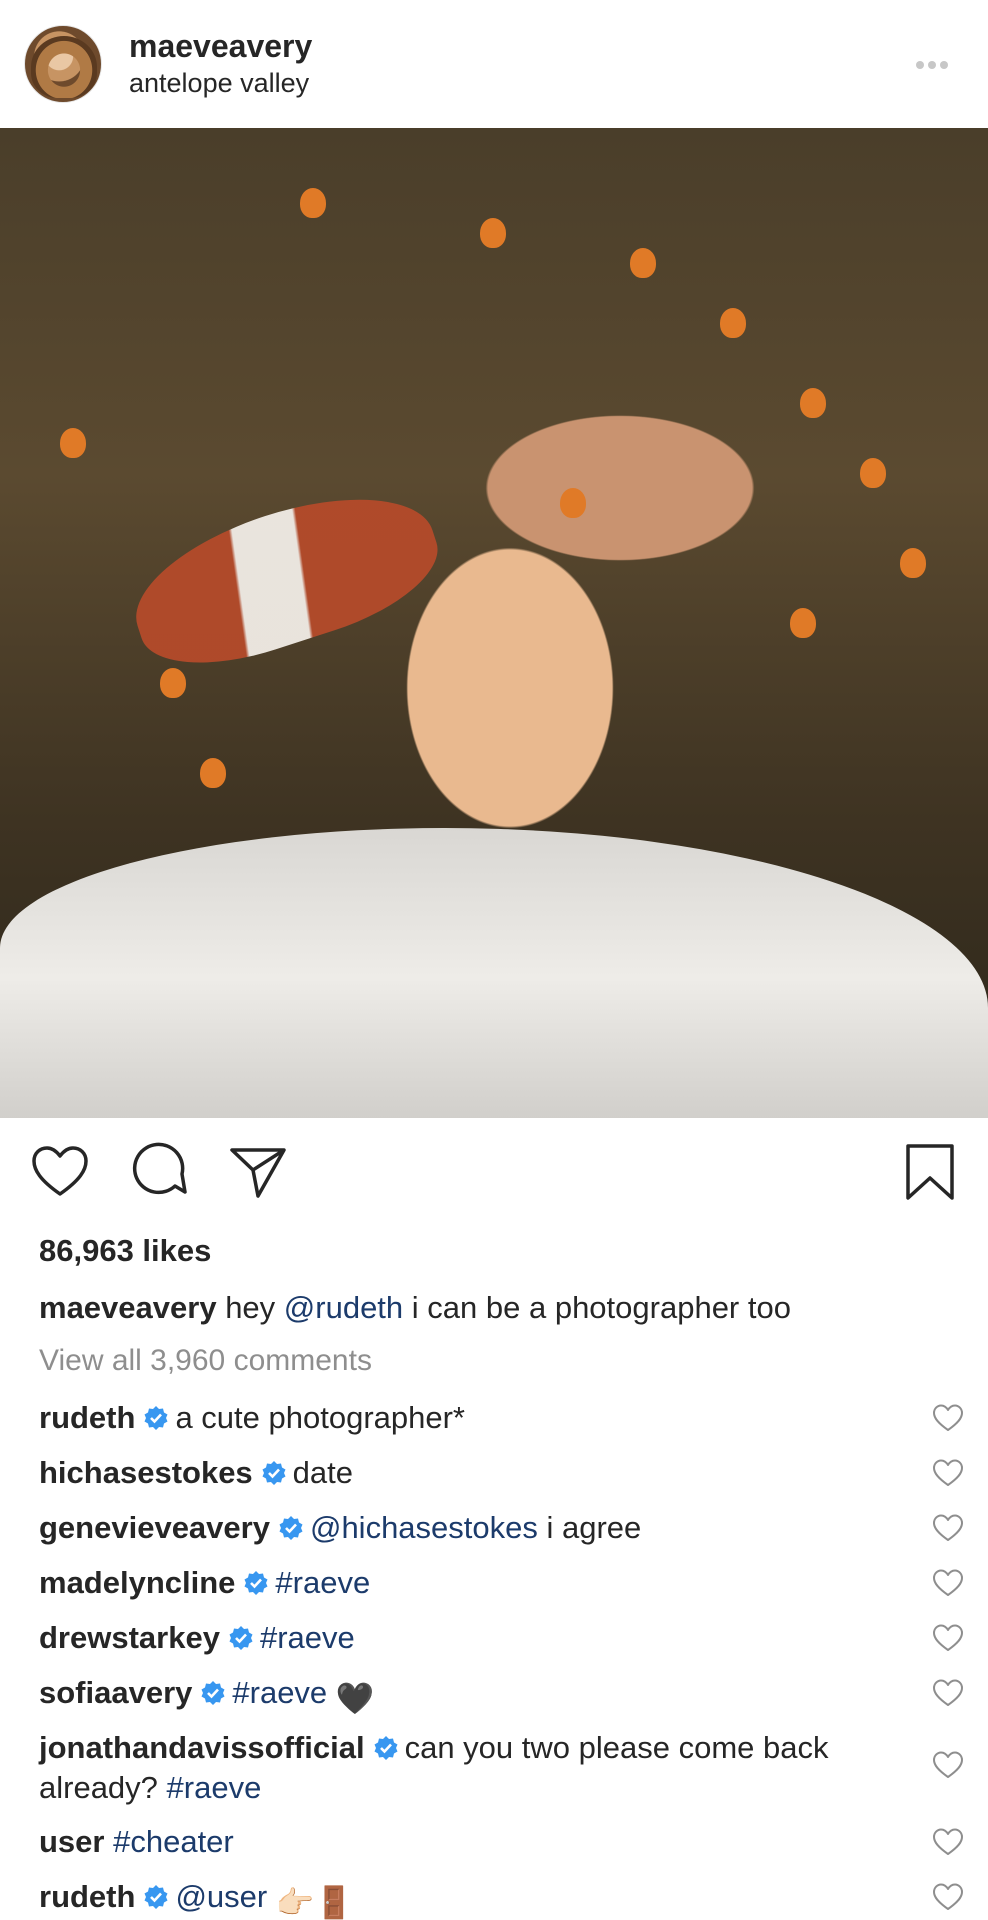  What do you see at coordinates (597, 1307) in the screenshot?
I see `caption-text: i can be a photographer too` at bounding box center [597, 1307].